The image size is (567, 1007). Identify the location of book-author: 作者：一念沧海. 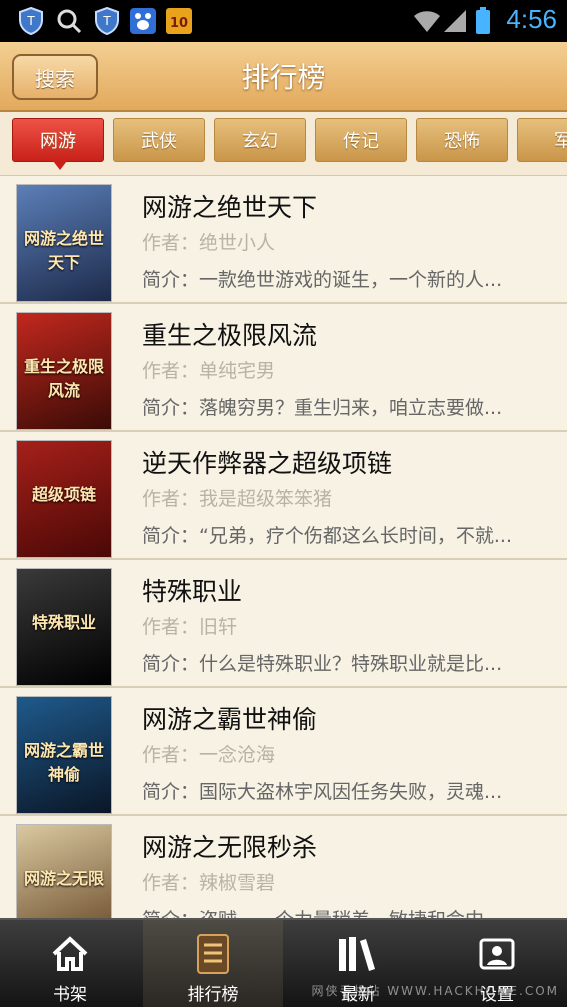
(209, 755).